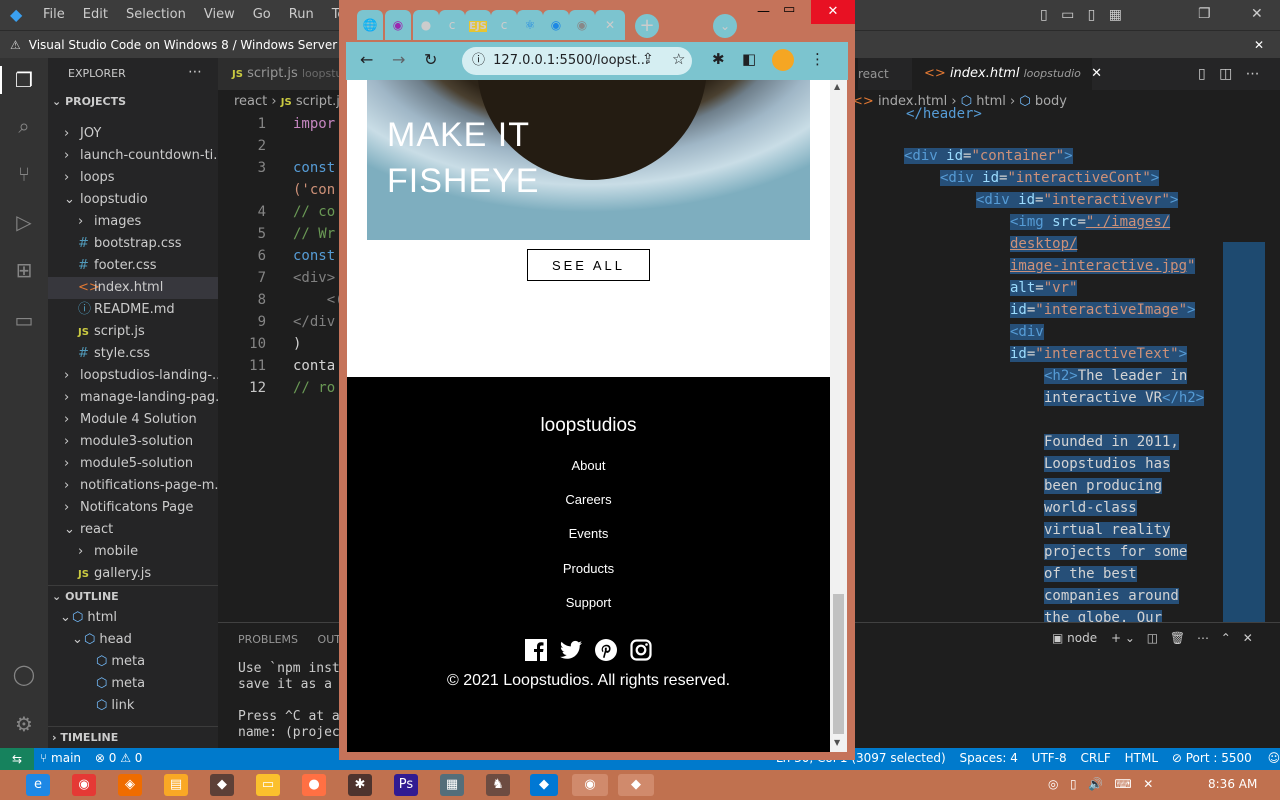  I want to click on chrome-active-icon: ◉, so click(590, 785).